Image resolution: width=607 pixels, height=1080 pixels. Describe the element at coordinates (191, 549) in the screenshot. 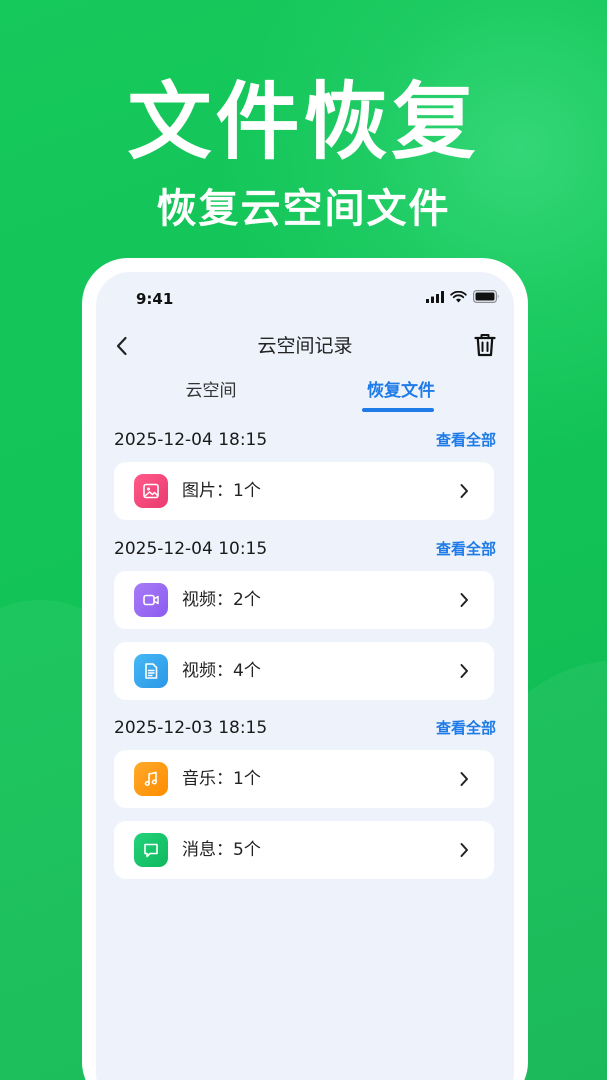

I see `group-date: 2025-12-04 10:15` at that location.